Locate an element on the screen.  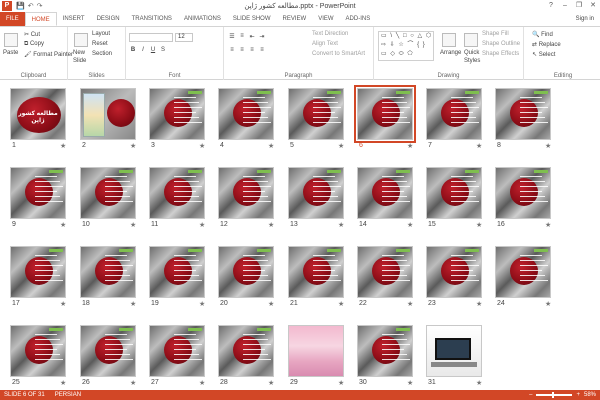
decrease-indent-icon: ⇤ is located at coordinates (252, 36).